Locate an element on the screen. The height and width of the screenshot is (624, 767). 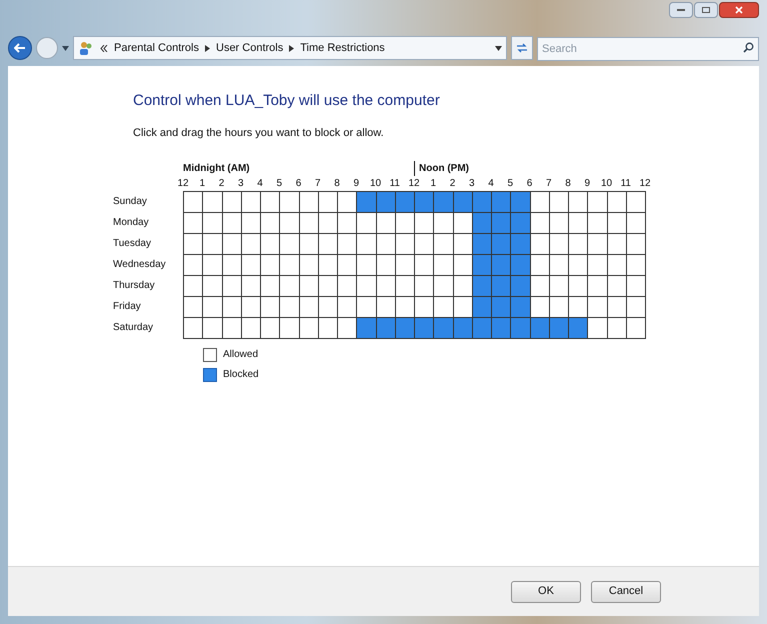
close-button is located at coordinates (739, 10).